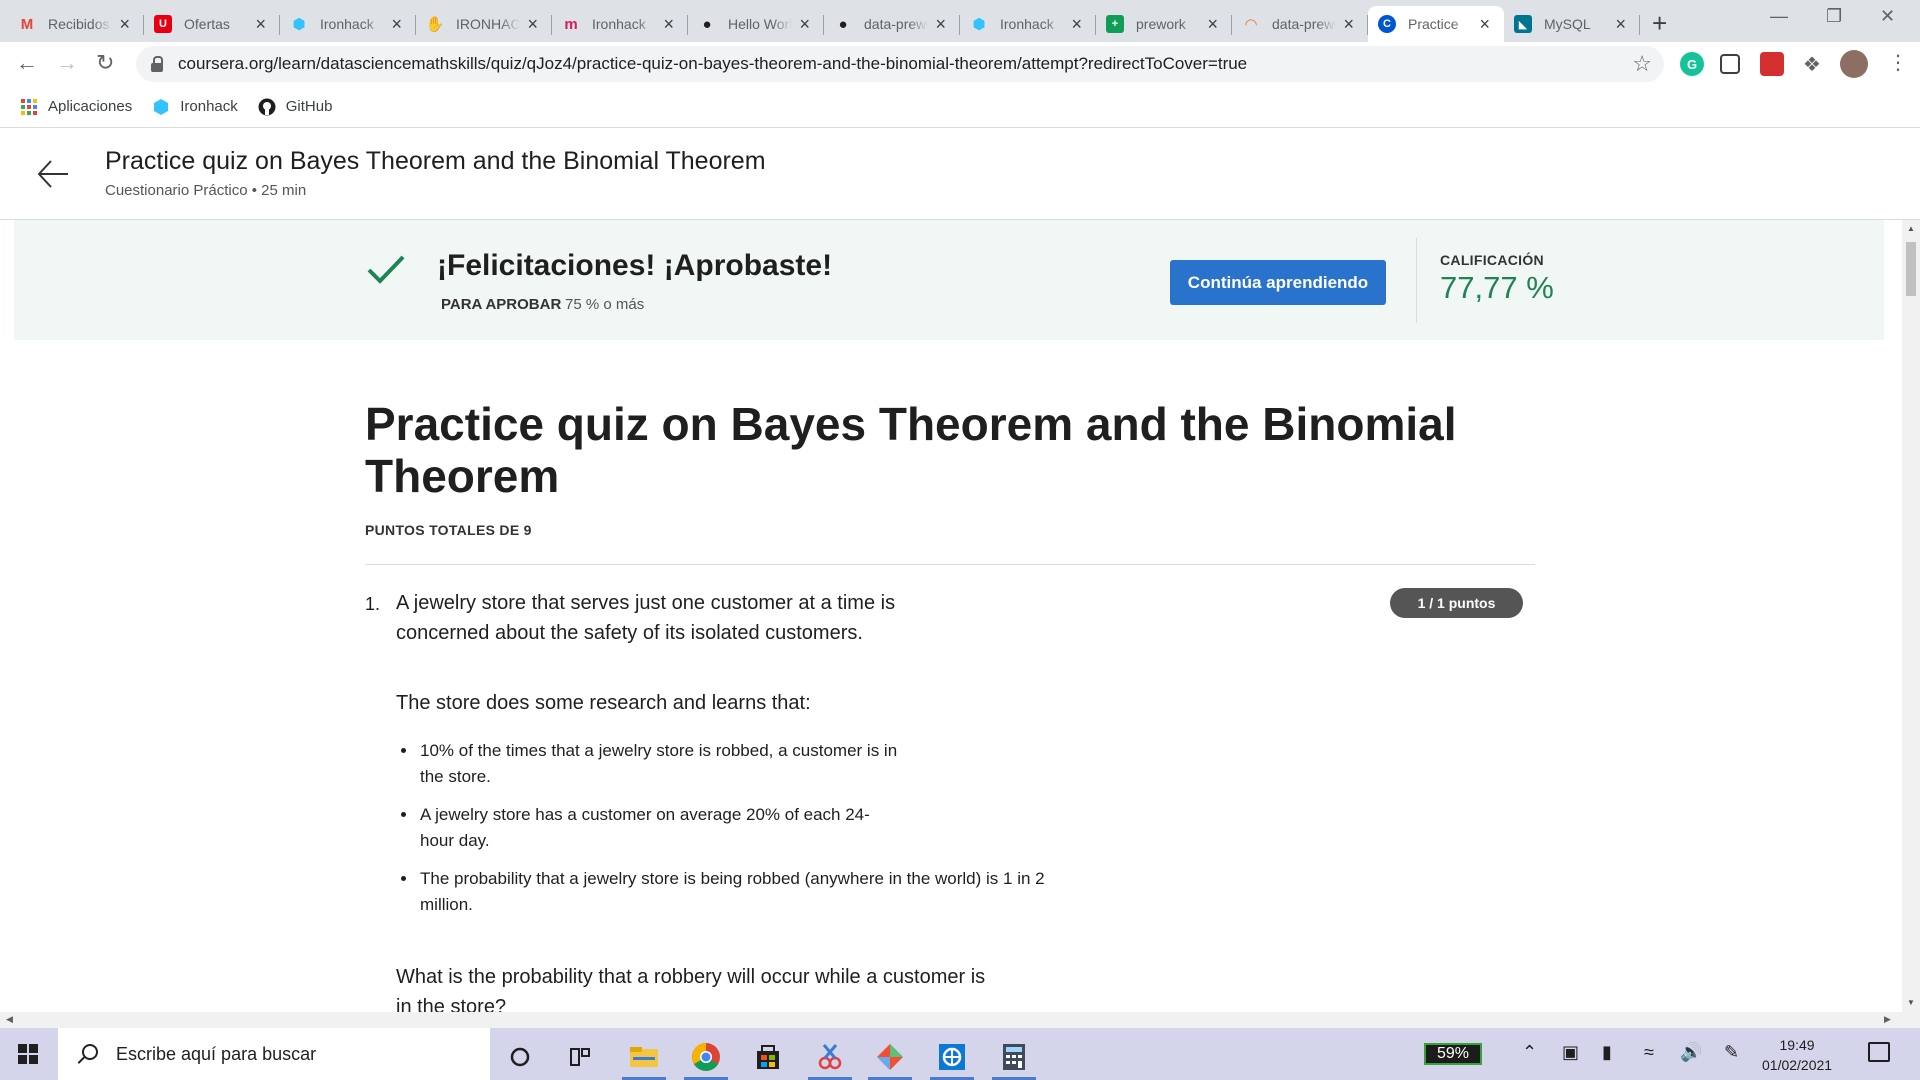 Image resolution: width=1920 pixels, height=1080 pixels. I want to click on new-tab-button: +, so click(1659, 23).